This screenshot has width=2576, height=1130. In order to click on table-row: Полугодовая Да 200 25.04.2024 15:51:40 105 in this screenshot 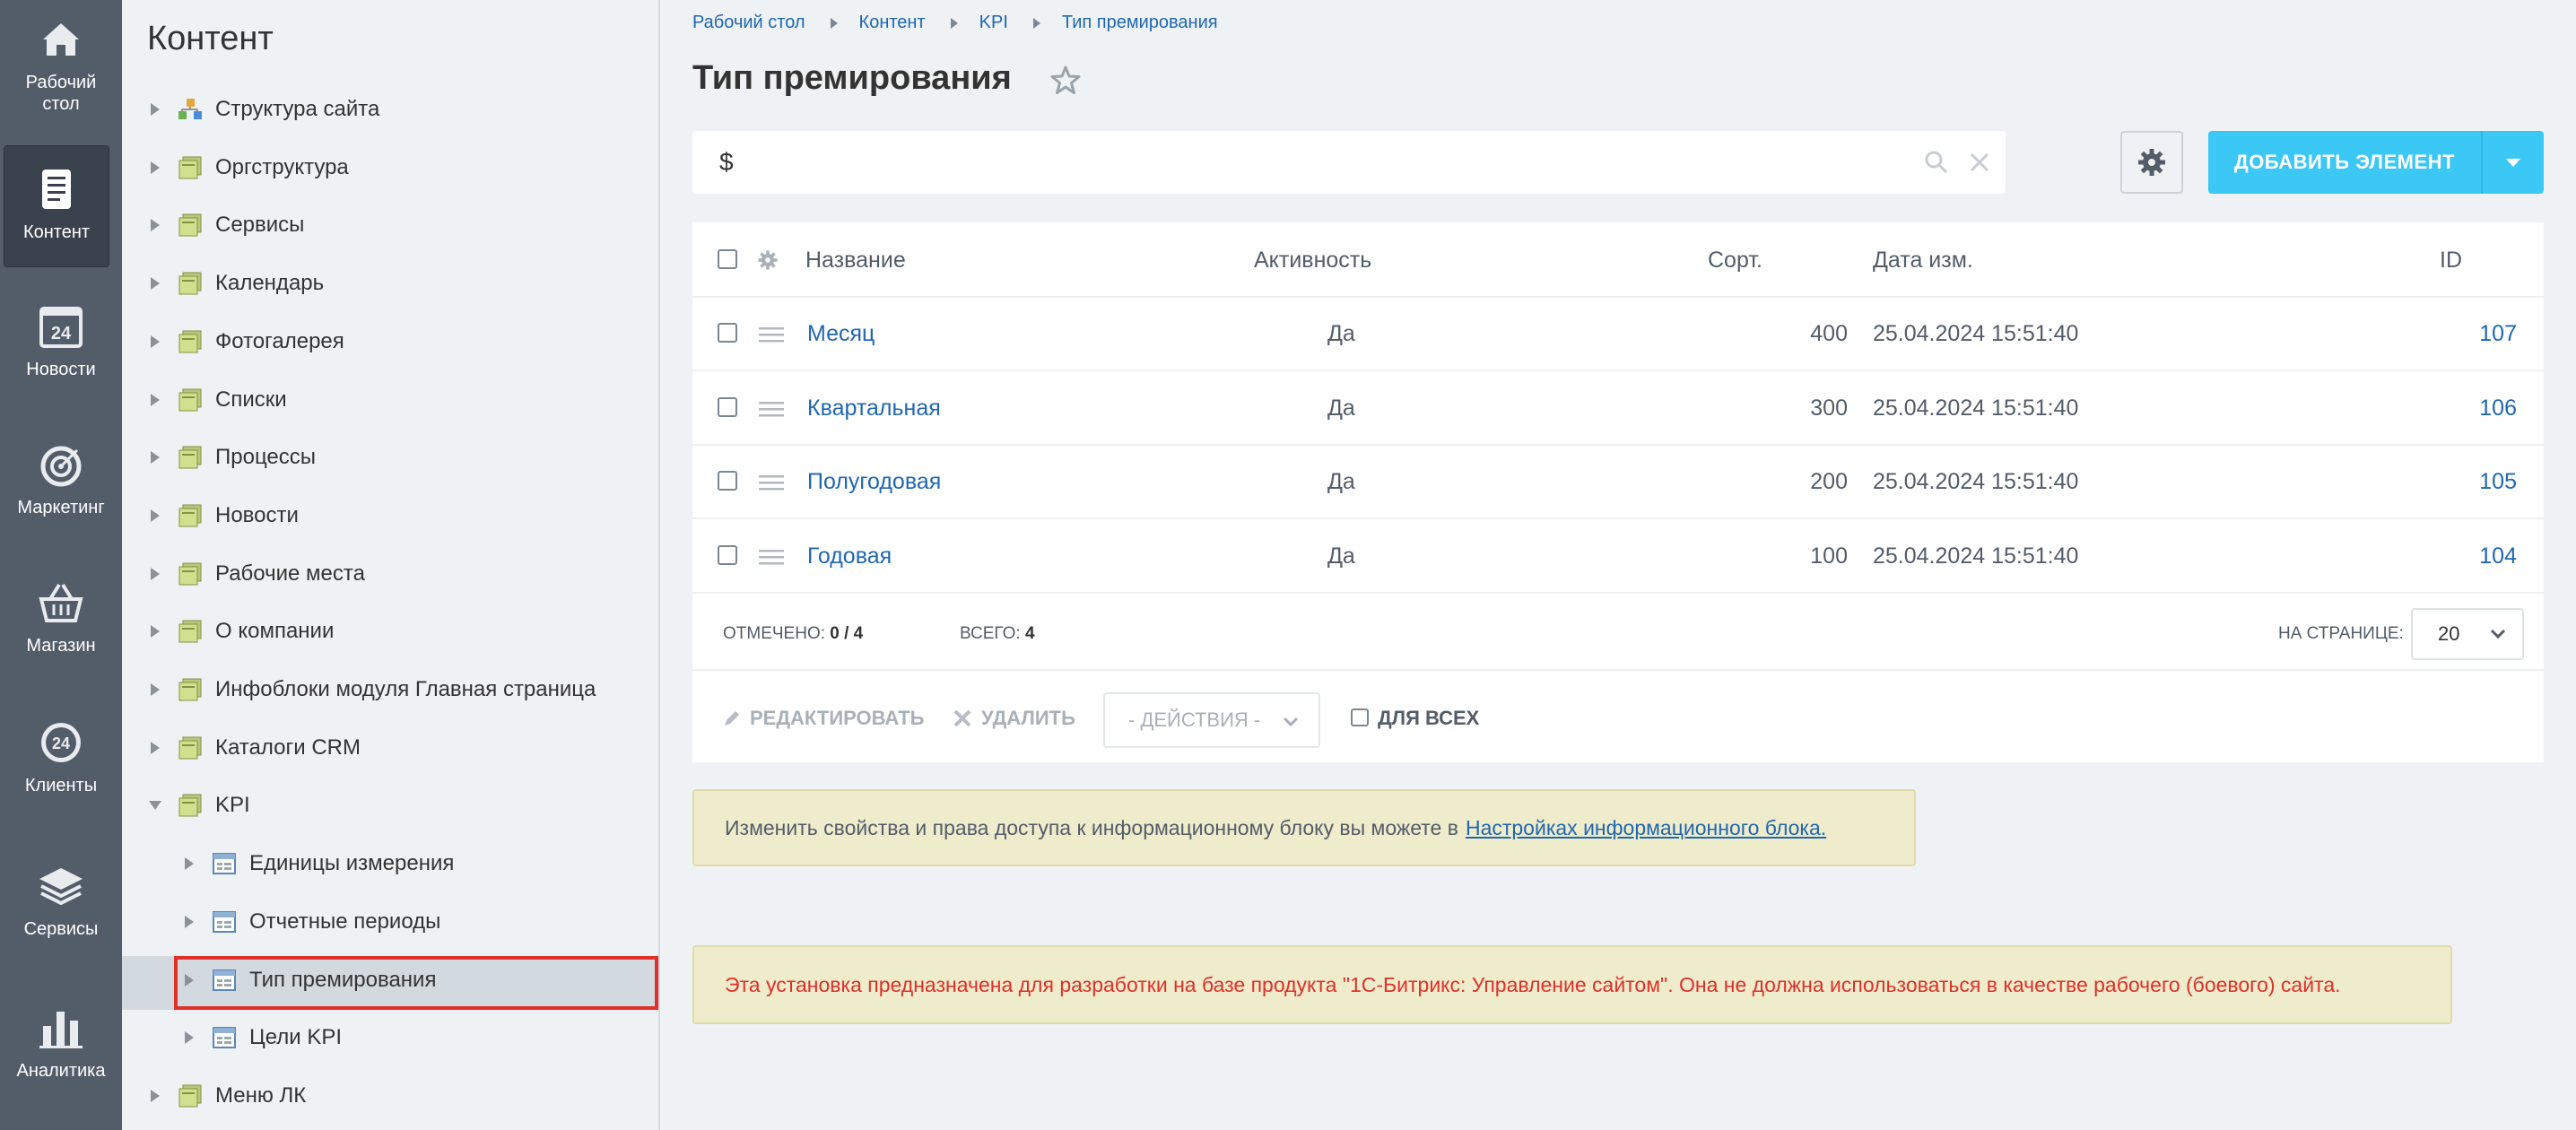, I will do `click(1618, 482)`.